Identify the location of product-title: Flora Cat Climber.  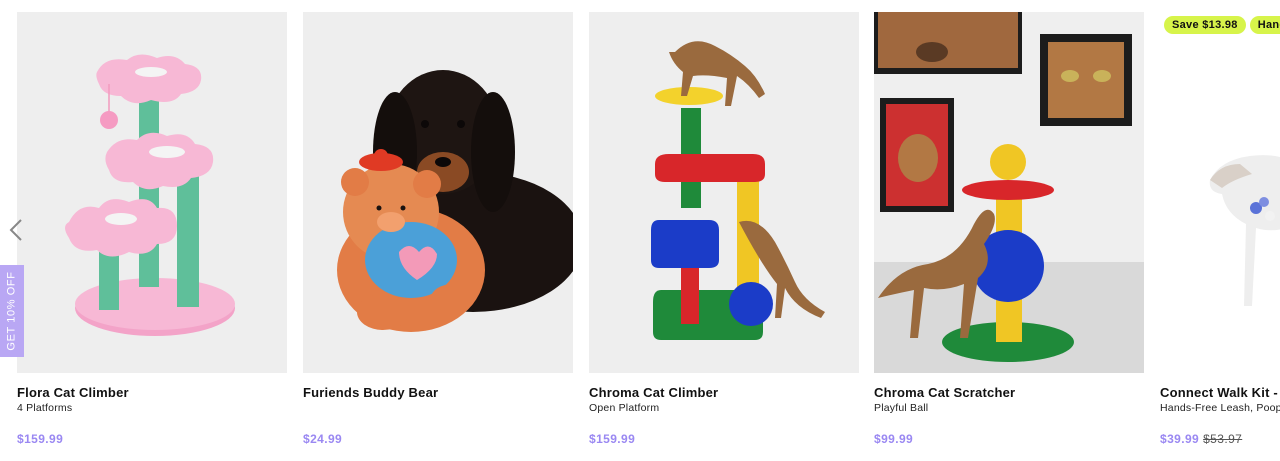
(152, 392).